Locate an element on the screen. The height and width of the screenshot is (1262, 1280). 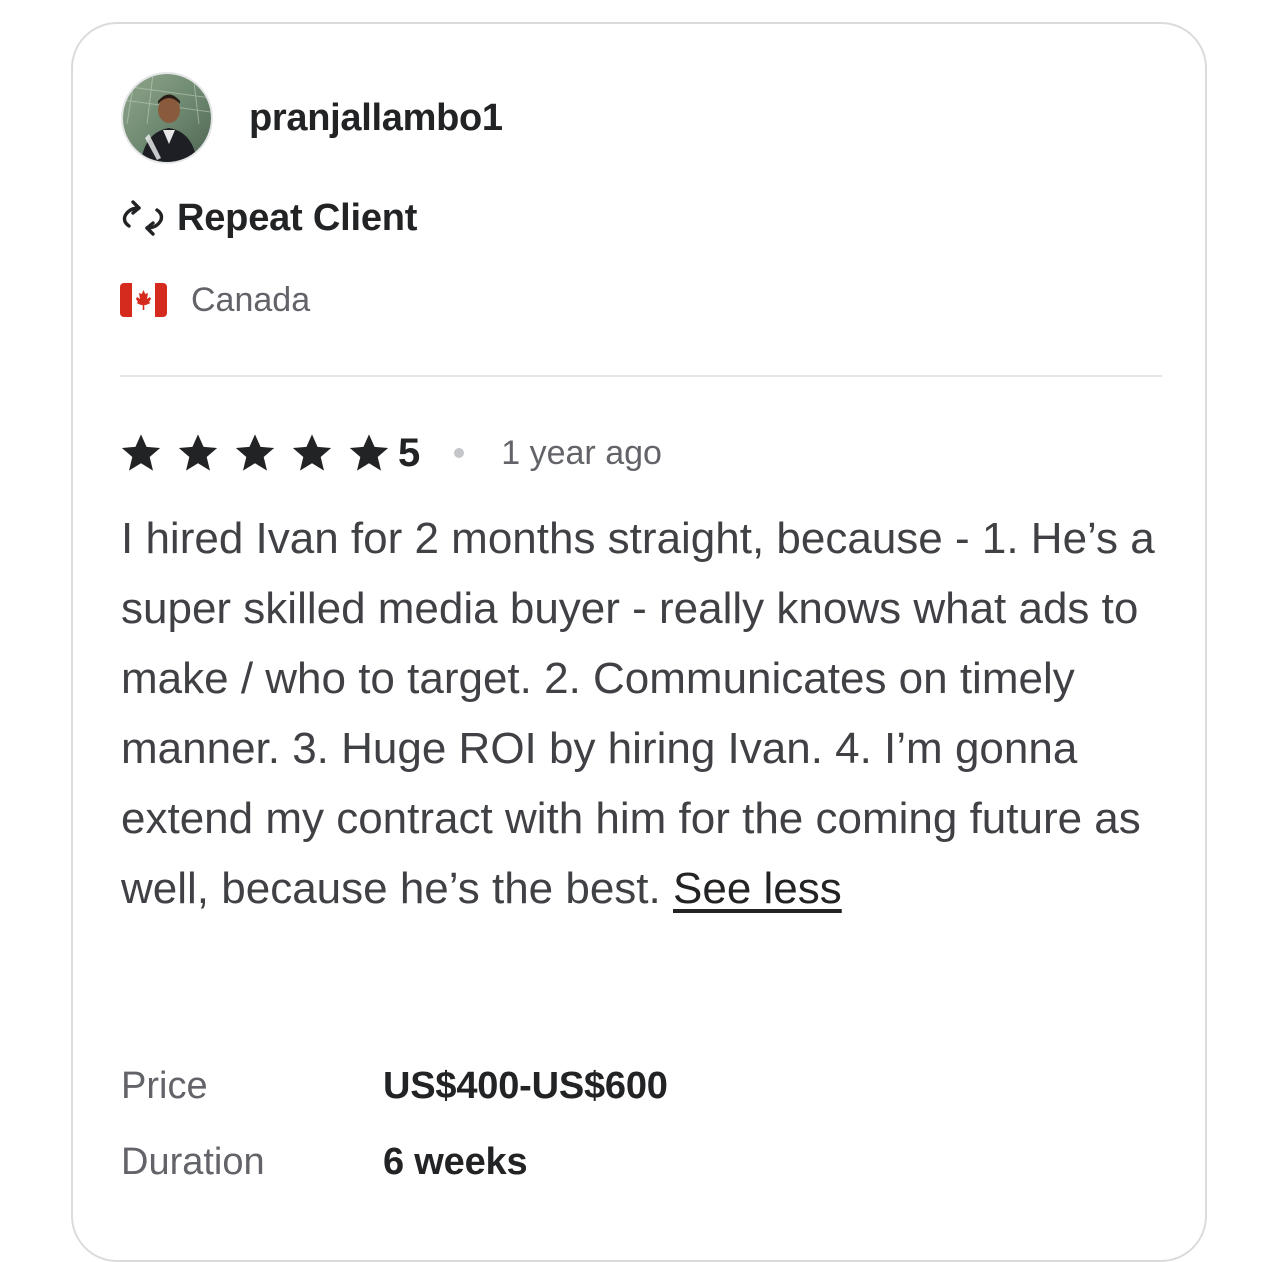
avatar-photo is located at coordinates (167, 118).